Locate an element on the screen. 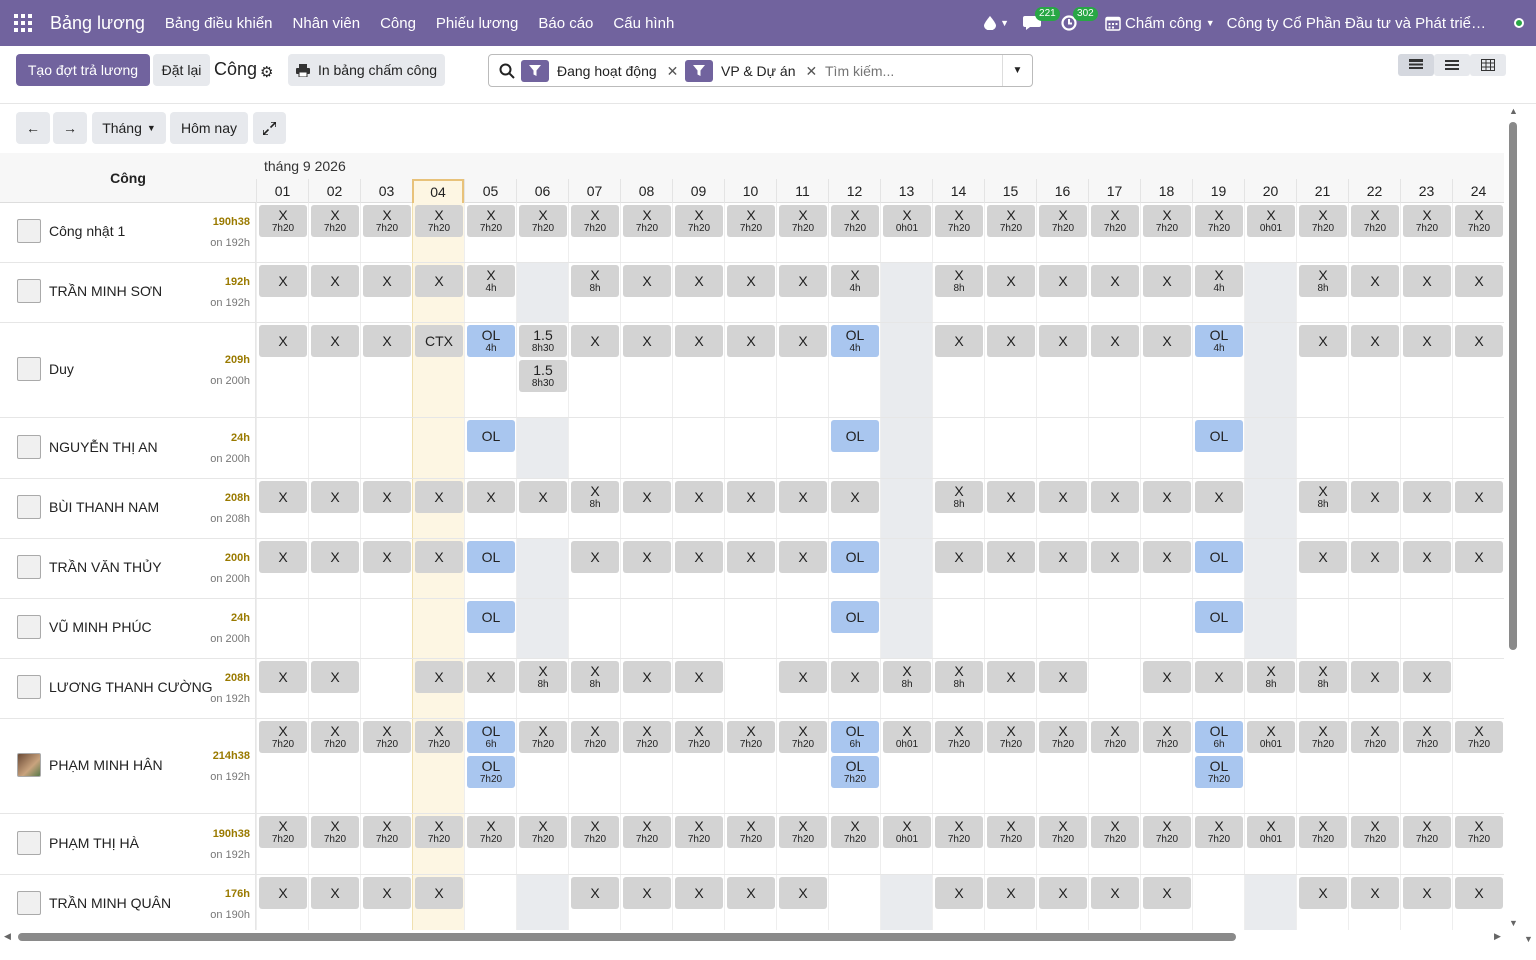 The height and width of the screenshot is (960, 1536). day-cell: OL 4h is located at coordinates (854, 370).